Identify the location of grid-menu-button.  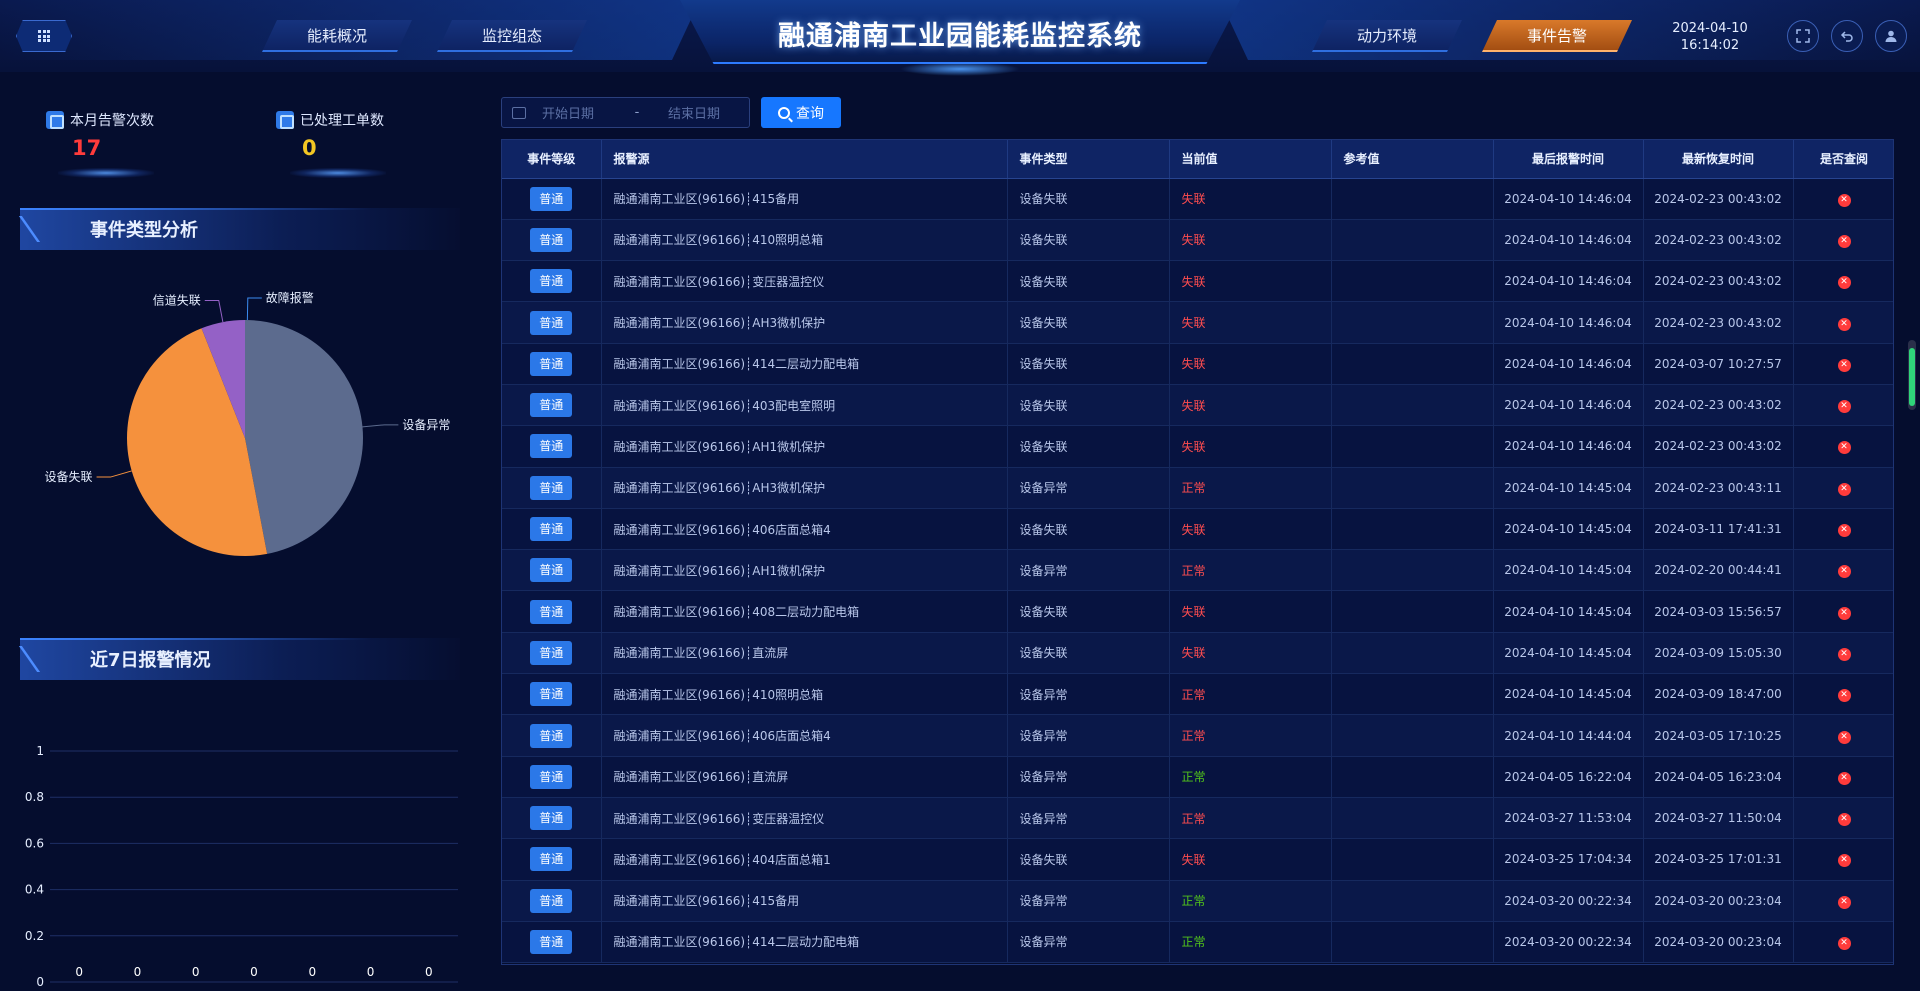
(44, 36).